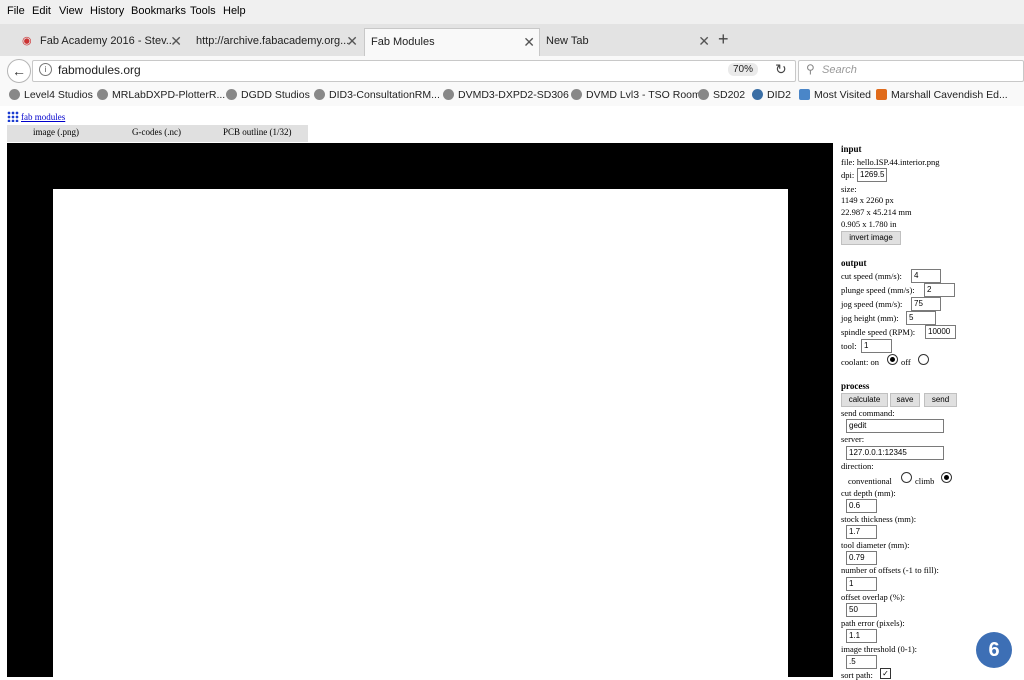  What do you see at coordinates (926, 304) in the screenshot?
I see `jog-speed-field: 75` at bounding box center [926, 304].